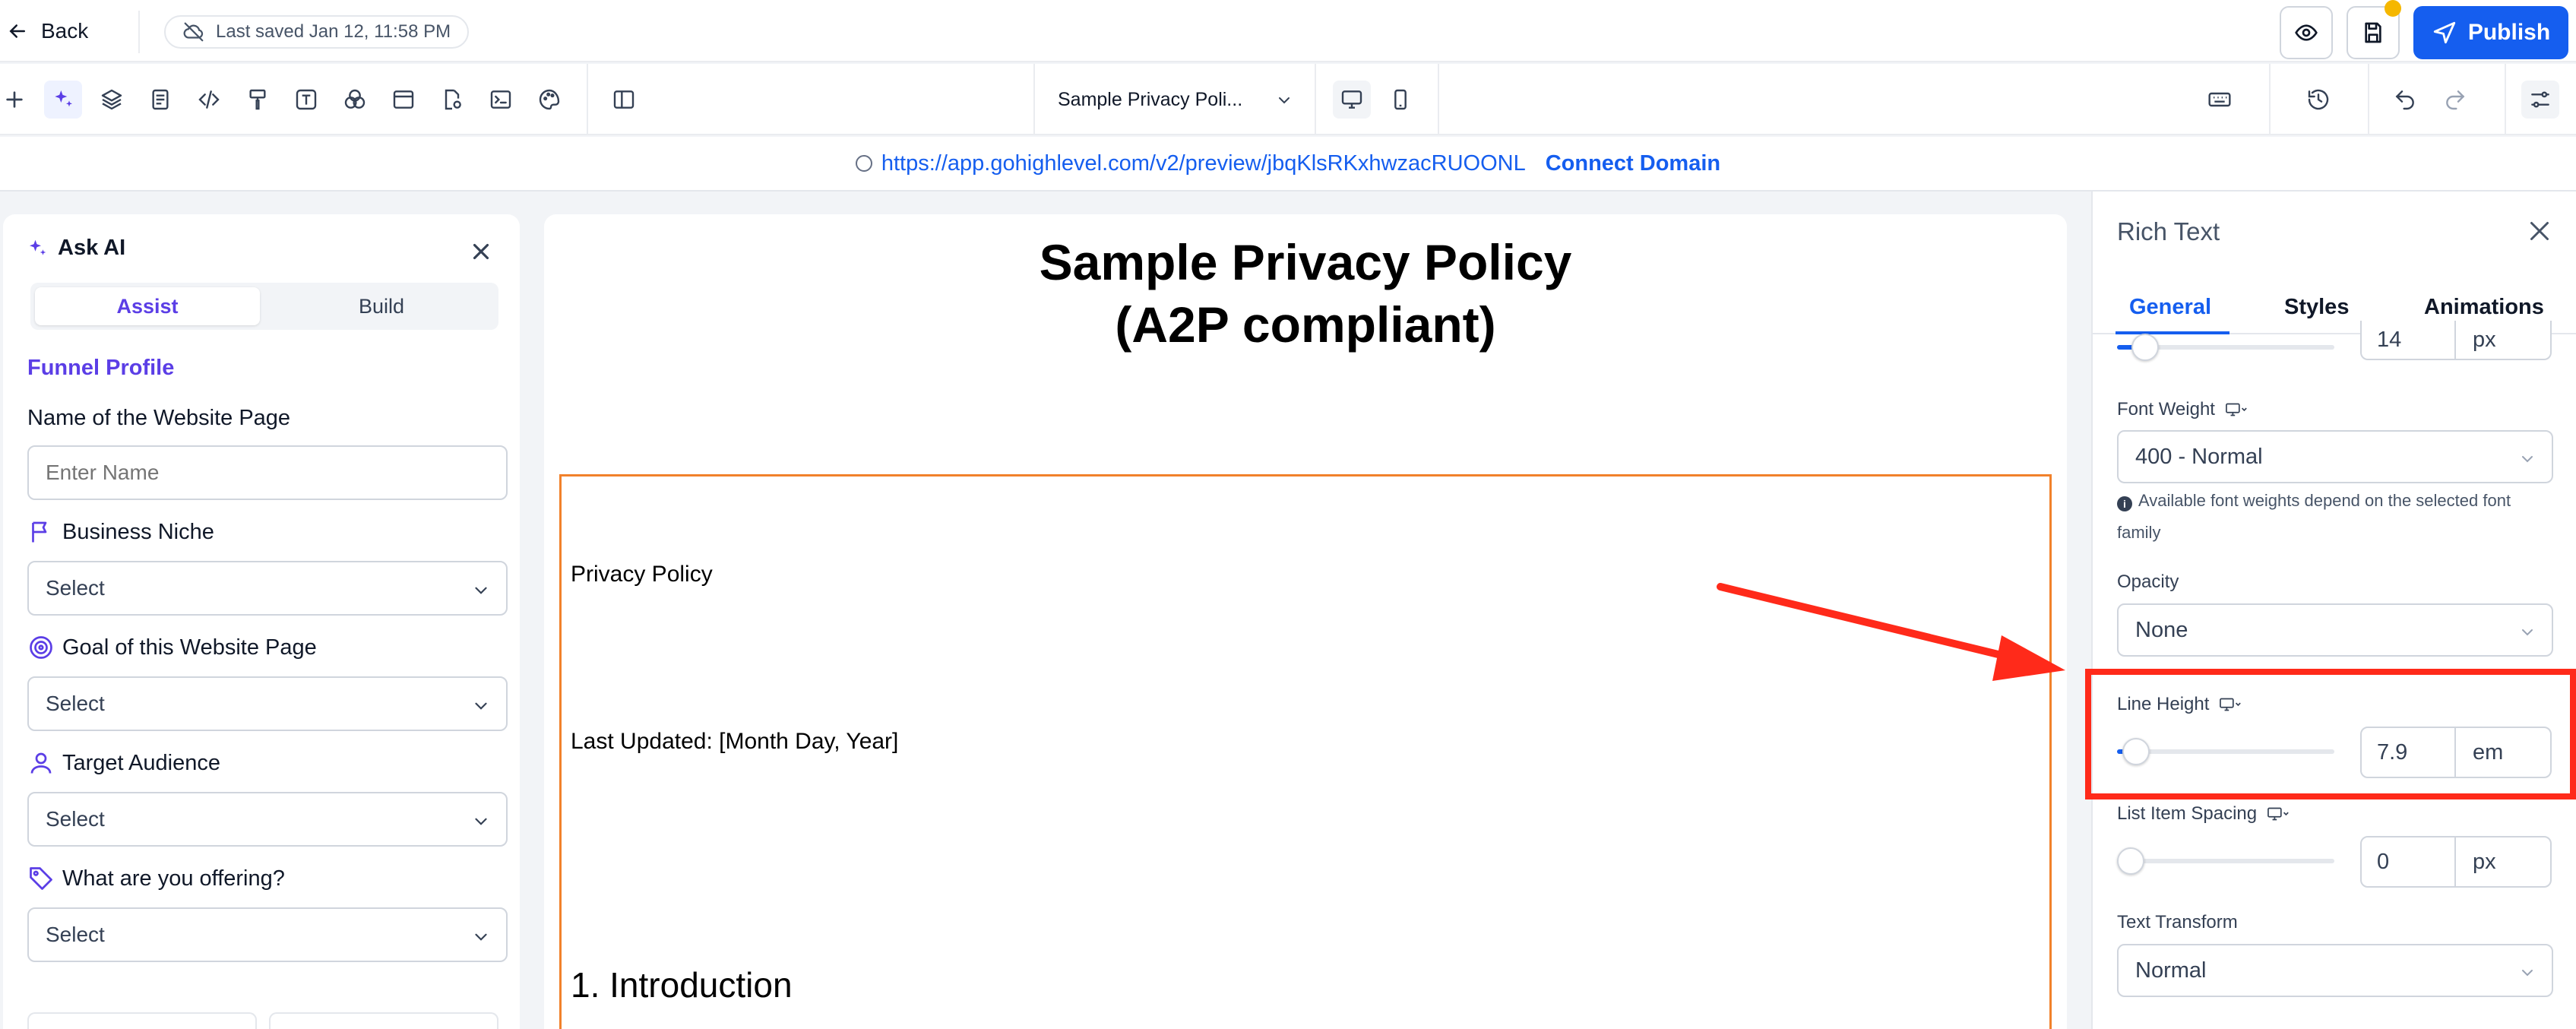 The image size is (2576, 1029). Describe the element at coordinates (1288, 31) in the screenshot. I see `top-bar: Back Last saved Jan 12, 11:58 PM Publish` at that location.